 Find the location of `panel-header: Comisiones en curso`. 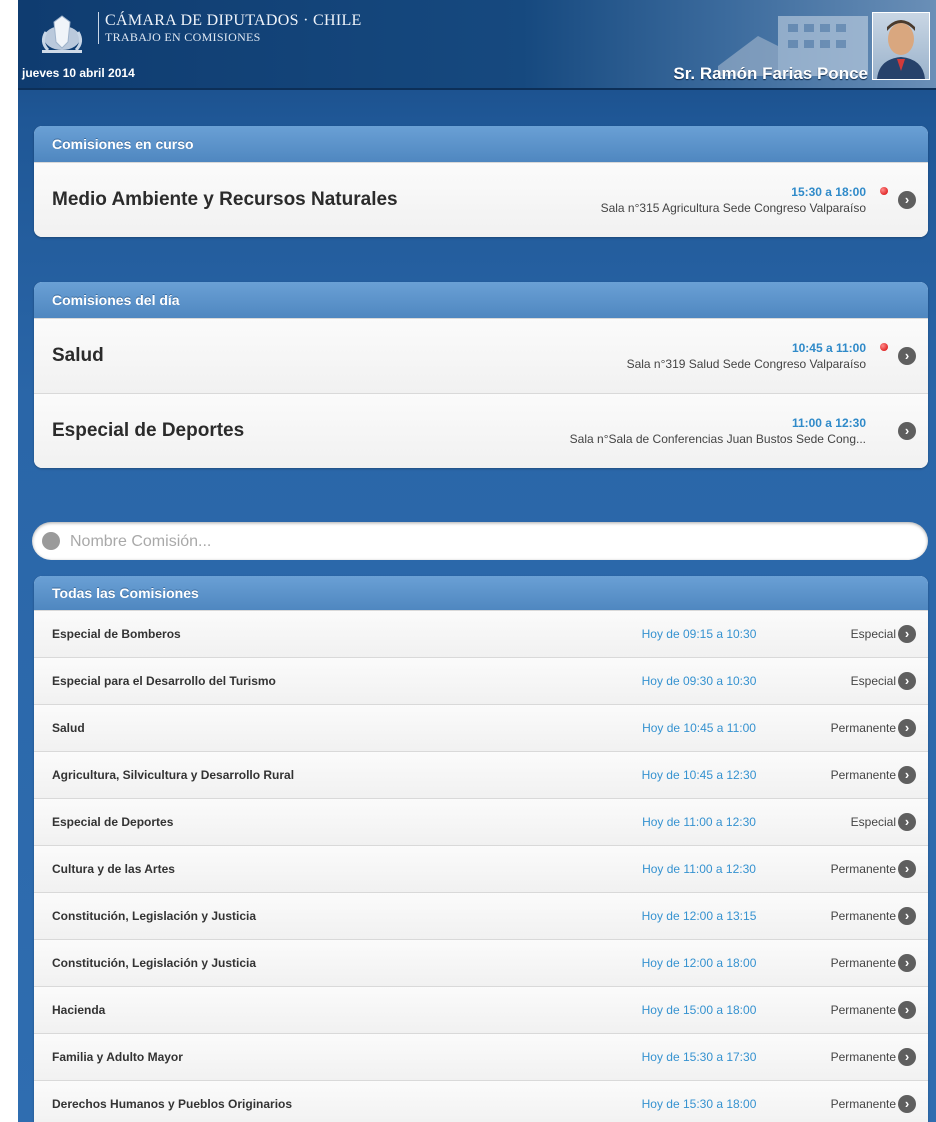

panel-header: Comisiones en curso is located at coordinates (481, 144).